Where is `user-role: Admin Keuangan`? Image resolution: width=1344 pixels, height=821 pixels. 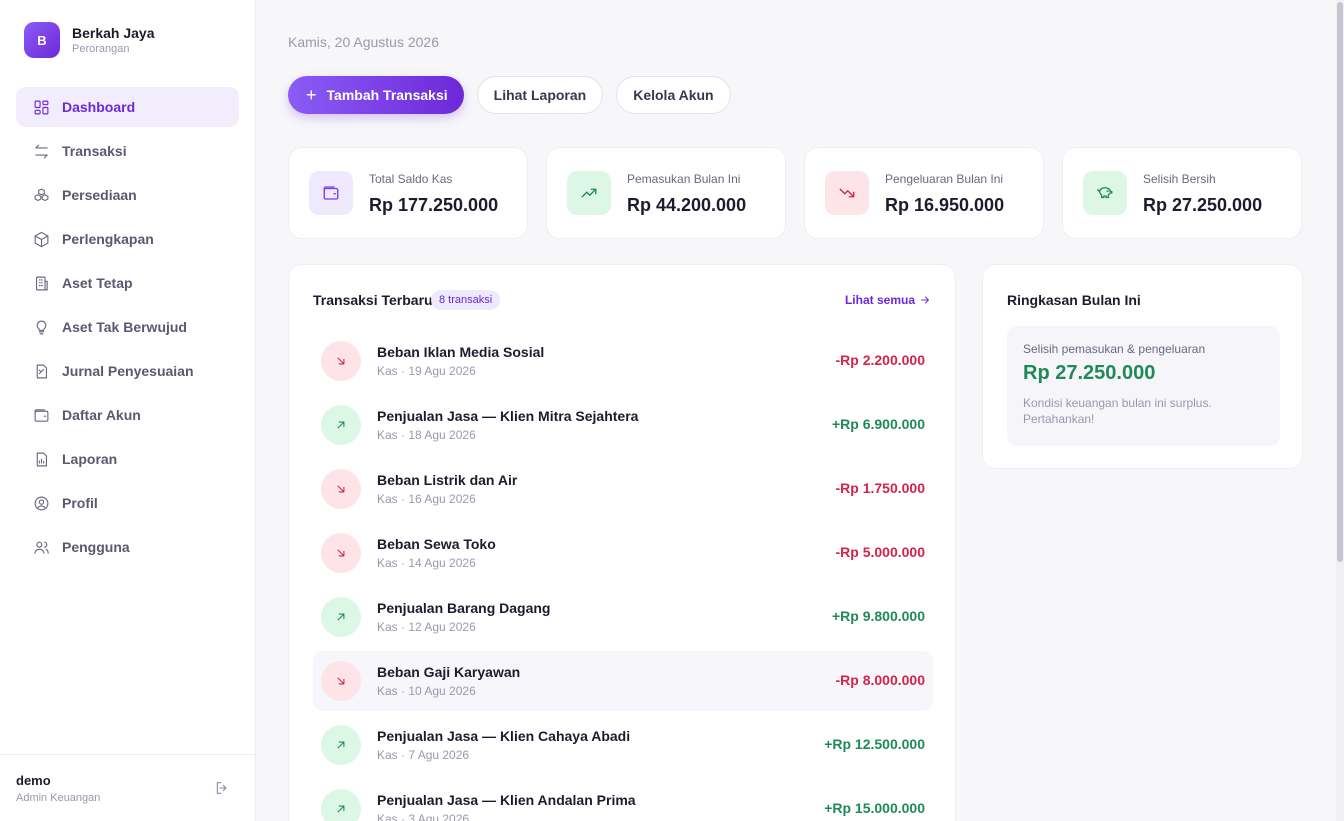 user-role: Admin Keuangan is located at coordinates (58, 798).